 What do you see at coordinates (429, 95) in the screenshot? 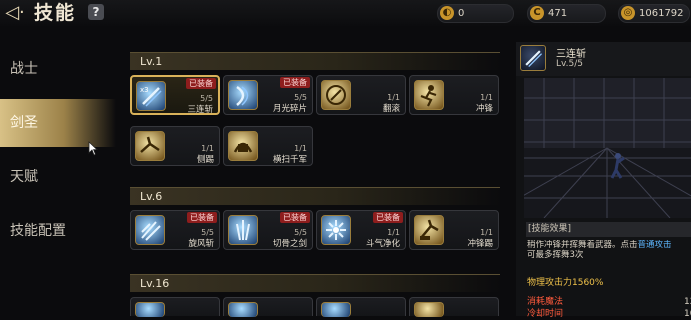
I see `charge-icon` at bounding box center [429, 95].